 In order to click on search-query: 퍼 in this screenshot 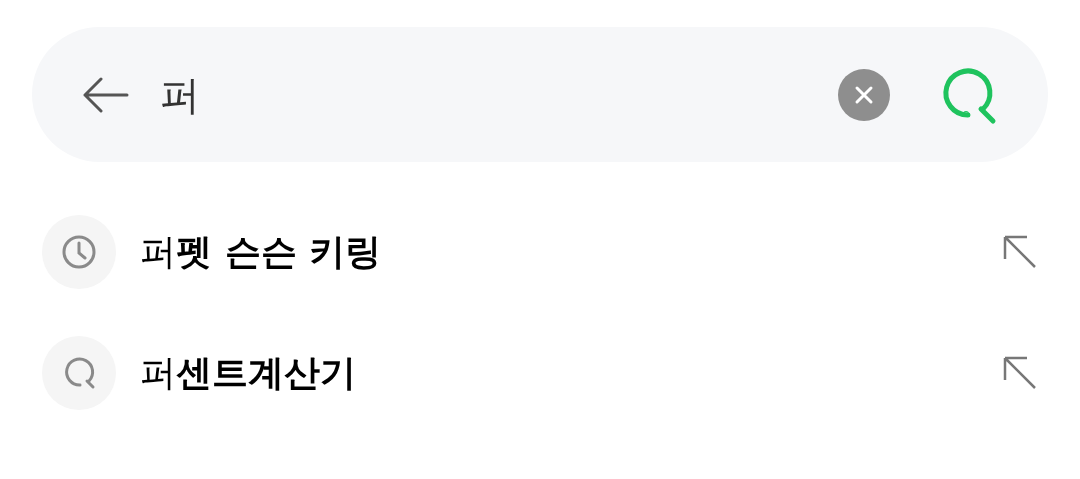, I will do `click(180, 94)`.